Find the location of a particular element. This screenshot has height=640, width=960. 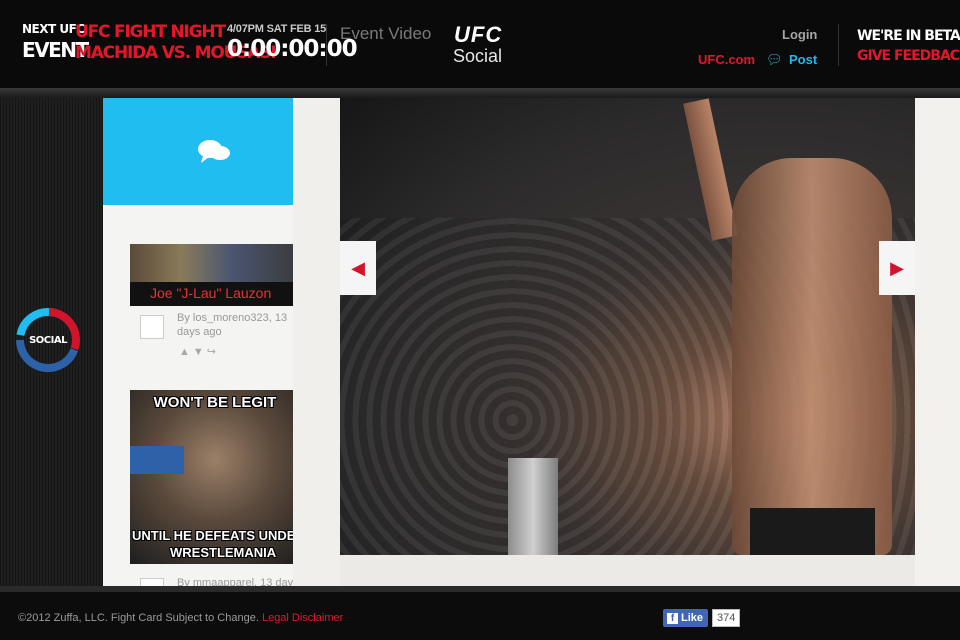

beta-label: WE'RE IN BETA is located at coordinates (908, 36).